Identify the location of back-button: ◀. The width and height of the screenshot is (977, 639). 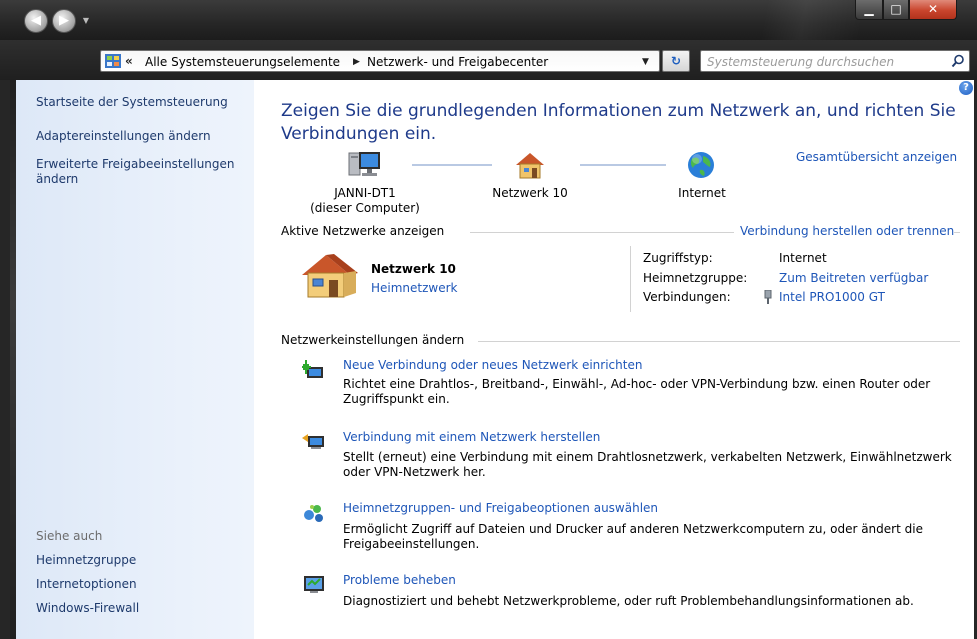
(36, 21).